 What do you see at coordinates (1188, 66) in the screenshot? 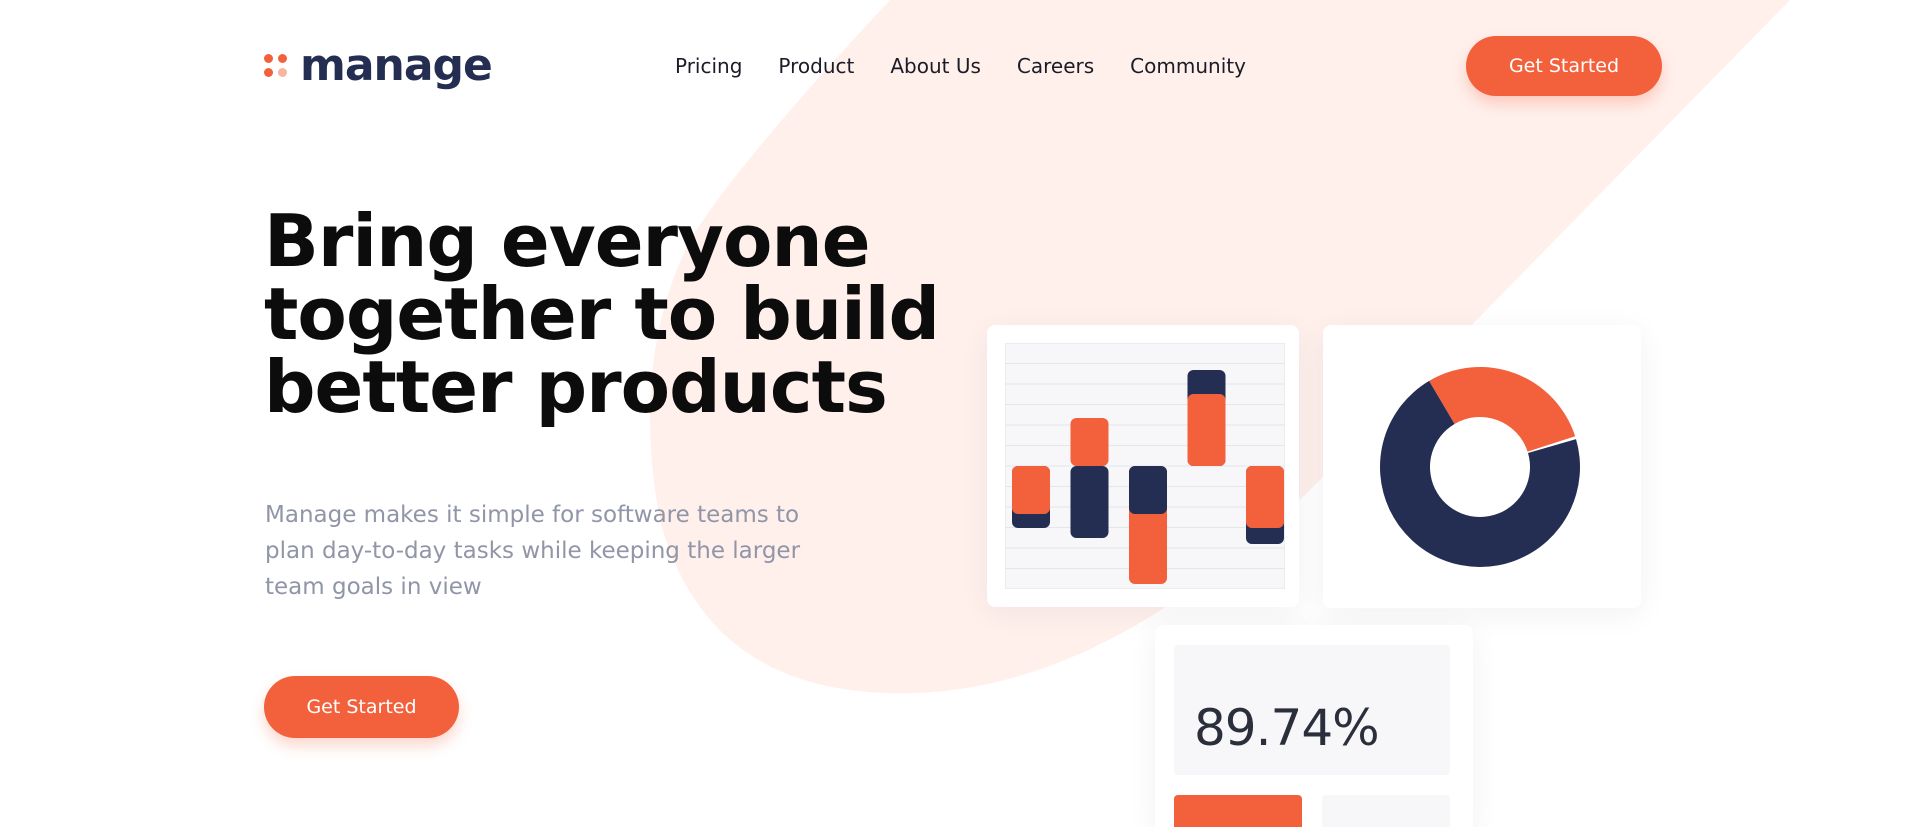
I see `nav-link-community: Community` at bounding box center [1188, 66].